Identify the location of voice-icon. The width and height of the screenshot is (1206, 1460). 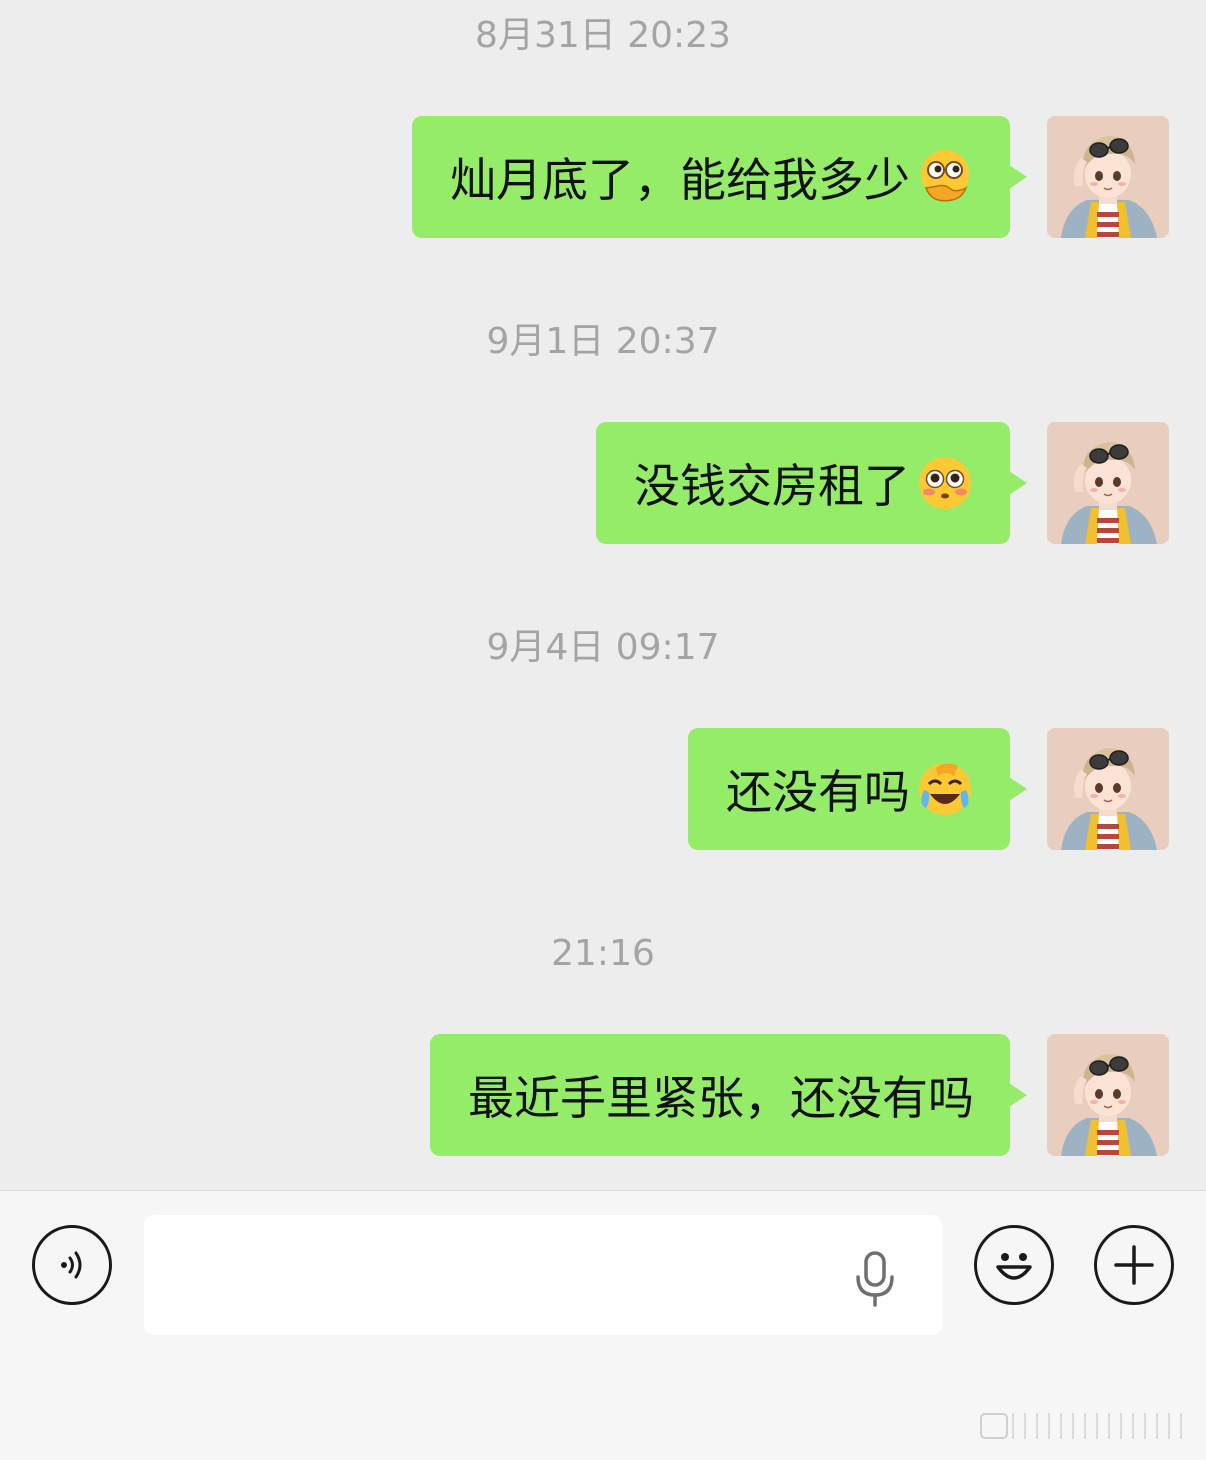
(72, 1265).